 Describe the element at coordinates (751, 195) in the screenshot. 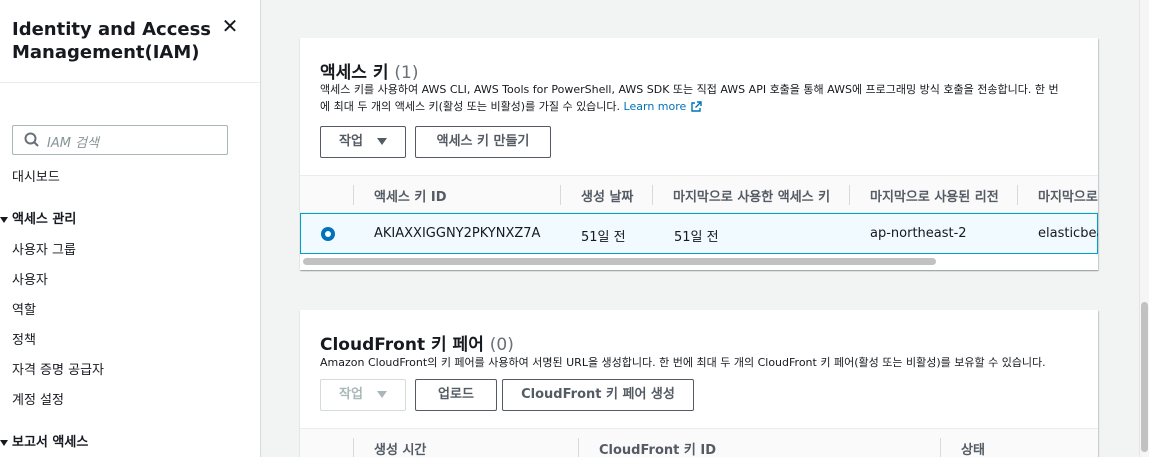

I see `col-last-used: 마지막으로 사용한 액세스 키` at that location.